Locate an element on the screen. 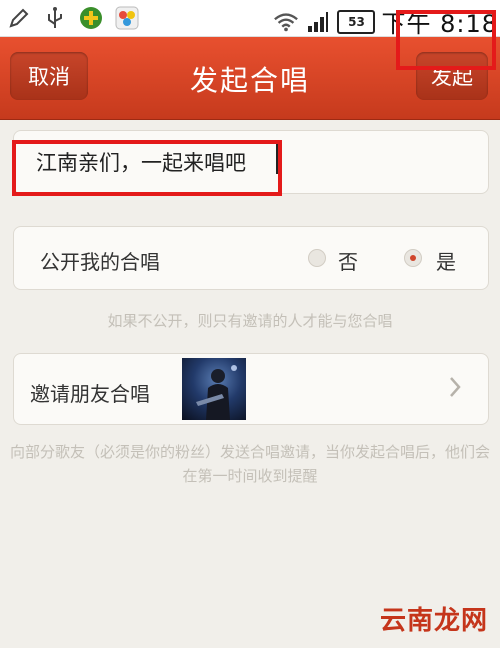 Image resolution: width=500 pixels, height=648 pixels. radio-yes is located at coordinates (413, 258).